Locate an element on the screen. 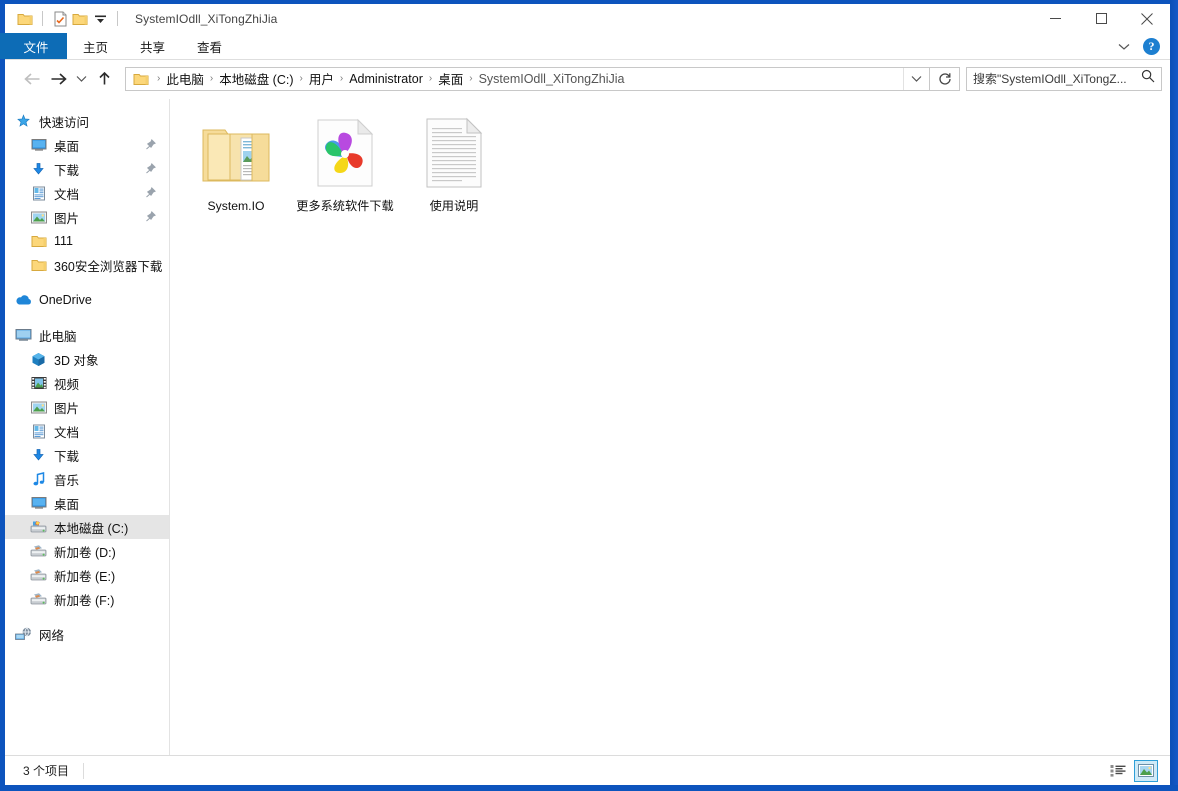 This screenshot has height=791, width=1178. sidebar-item-volume-f: 新加卷 (F:) is located at coordinates (87, 599).